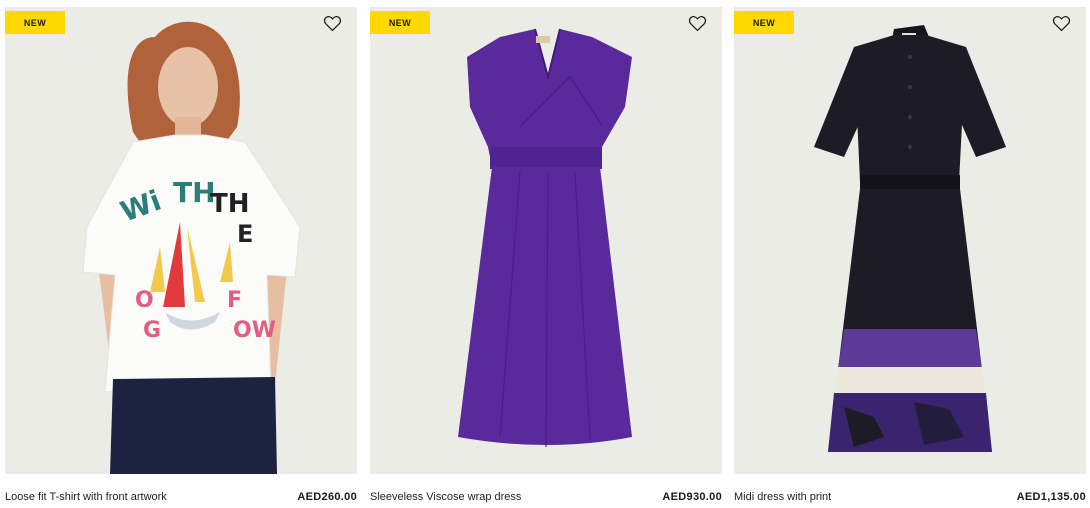 This screenshot has height=508, width=1090. Describe the element at coordinates (230, 204) in the screenshot. I see `svg-text: TH` at that location.